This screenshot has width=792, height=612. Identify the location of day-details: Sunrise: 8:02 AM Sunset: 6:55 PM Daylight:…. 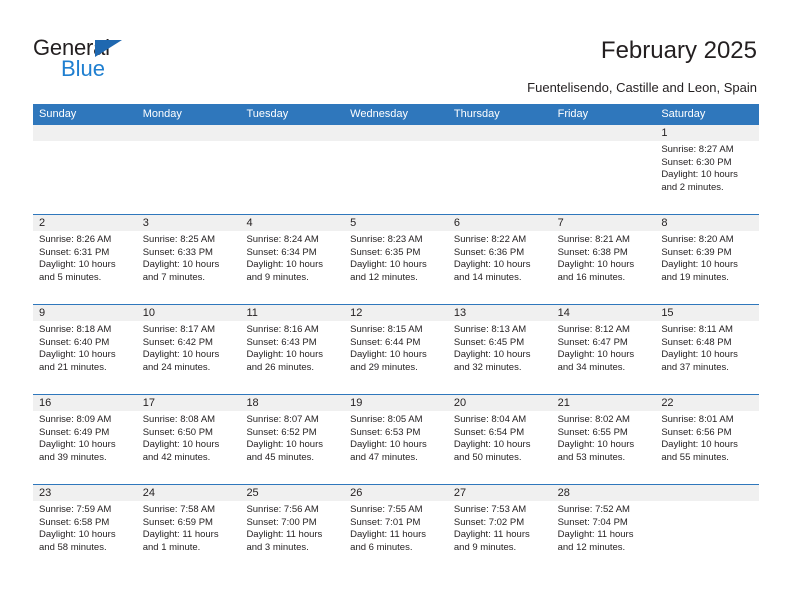
(604, 437).